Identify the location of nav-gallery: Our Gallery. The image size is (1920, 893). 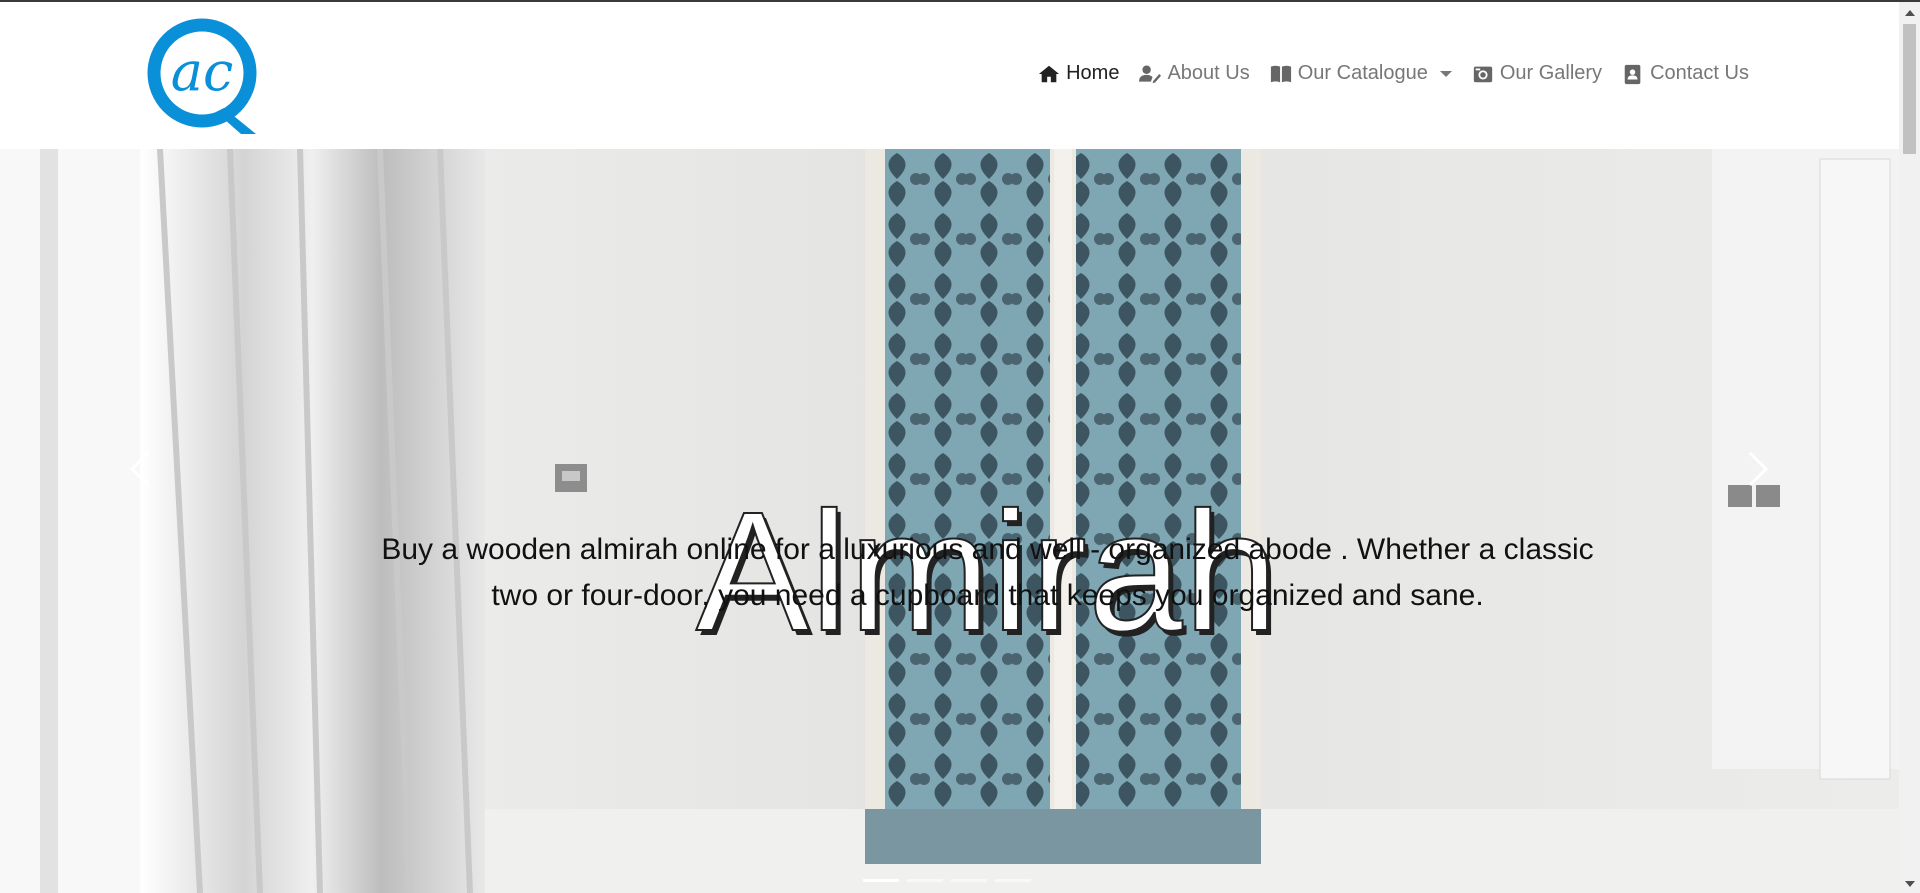
(1537, 73).